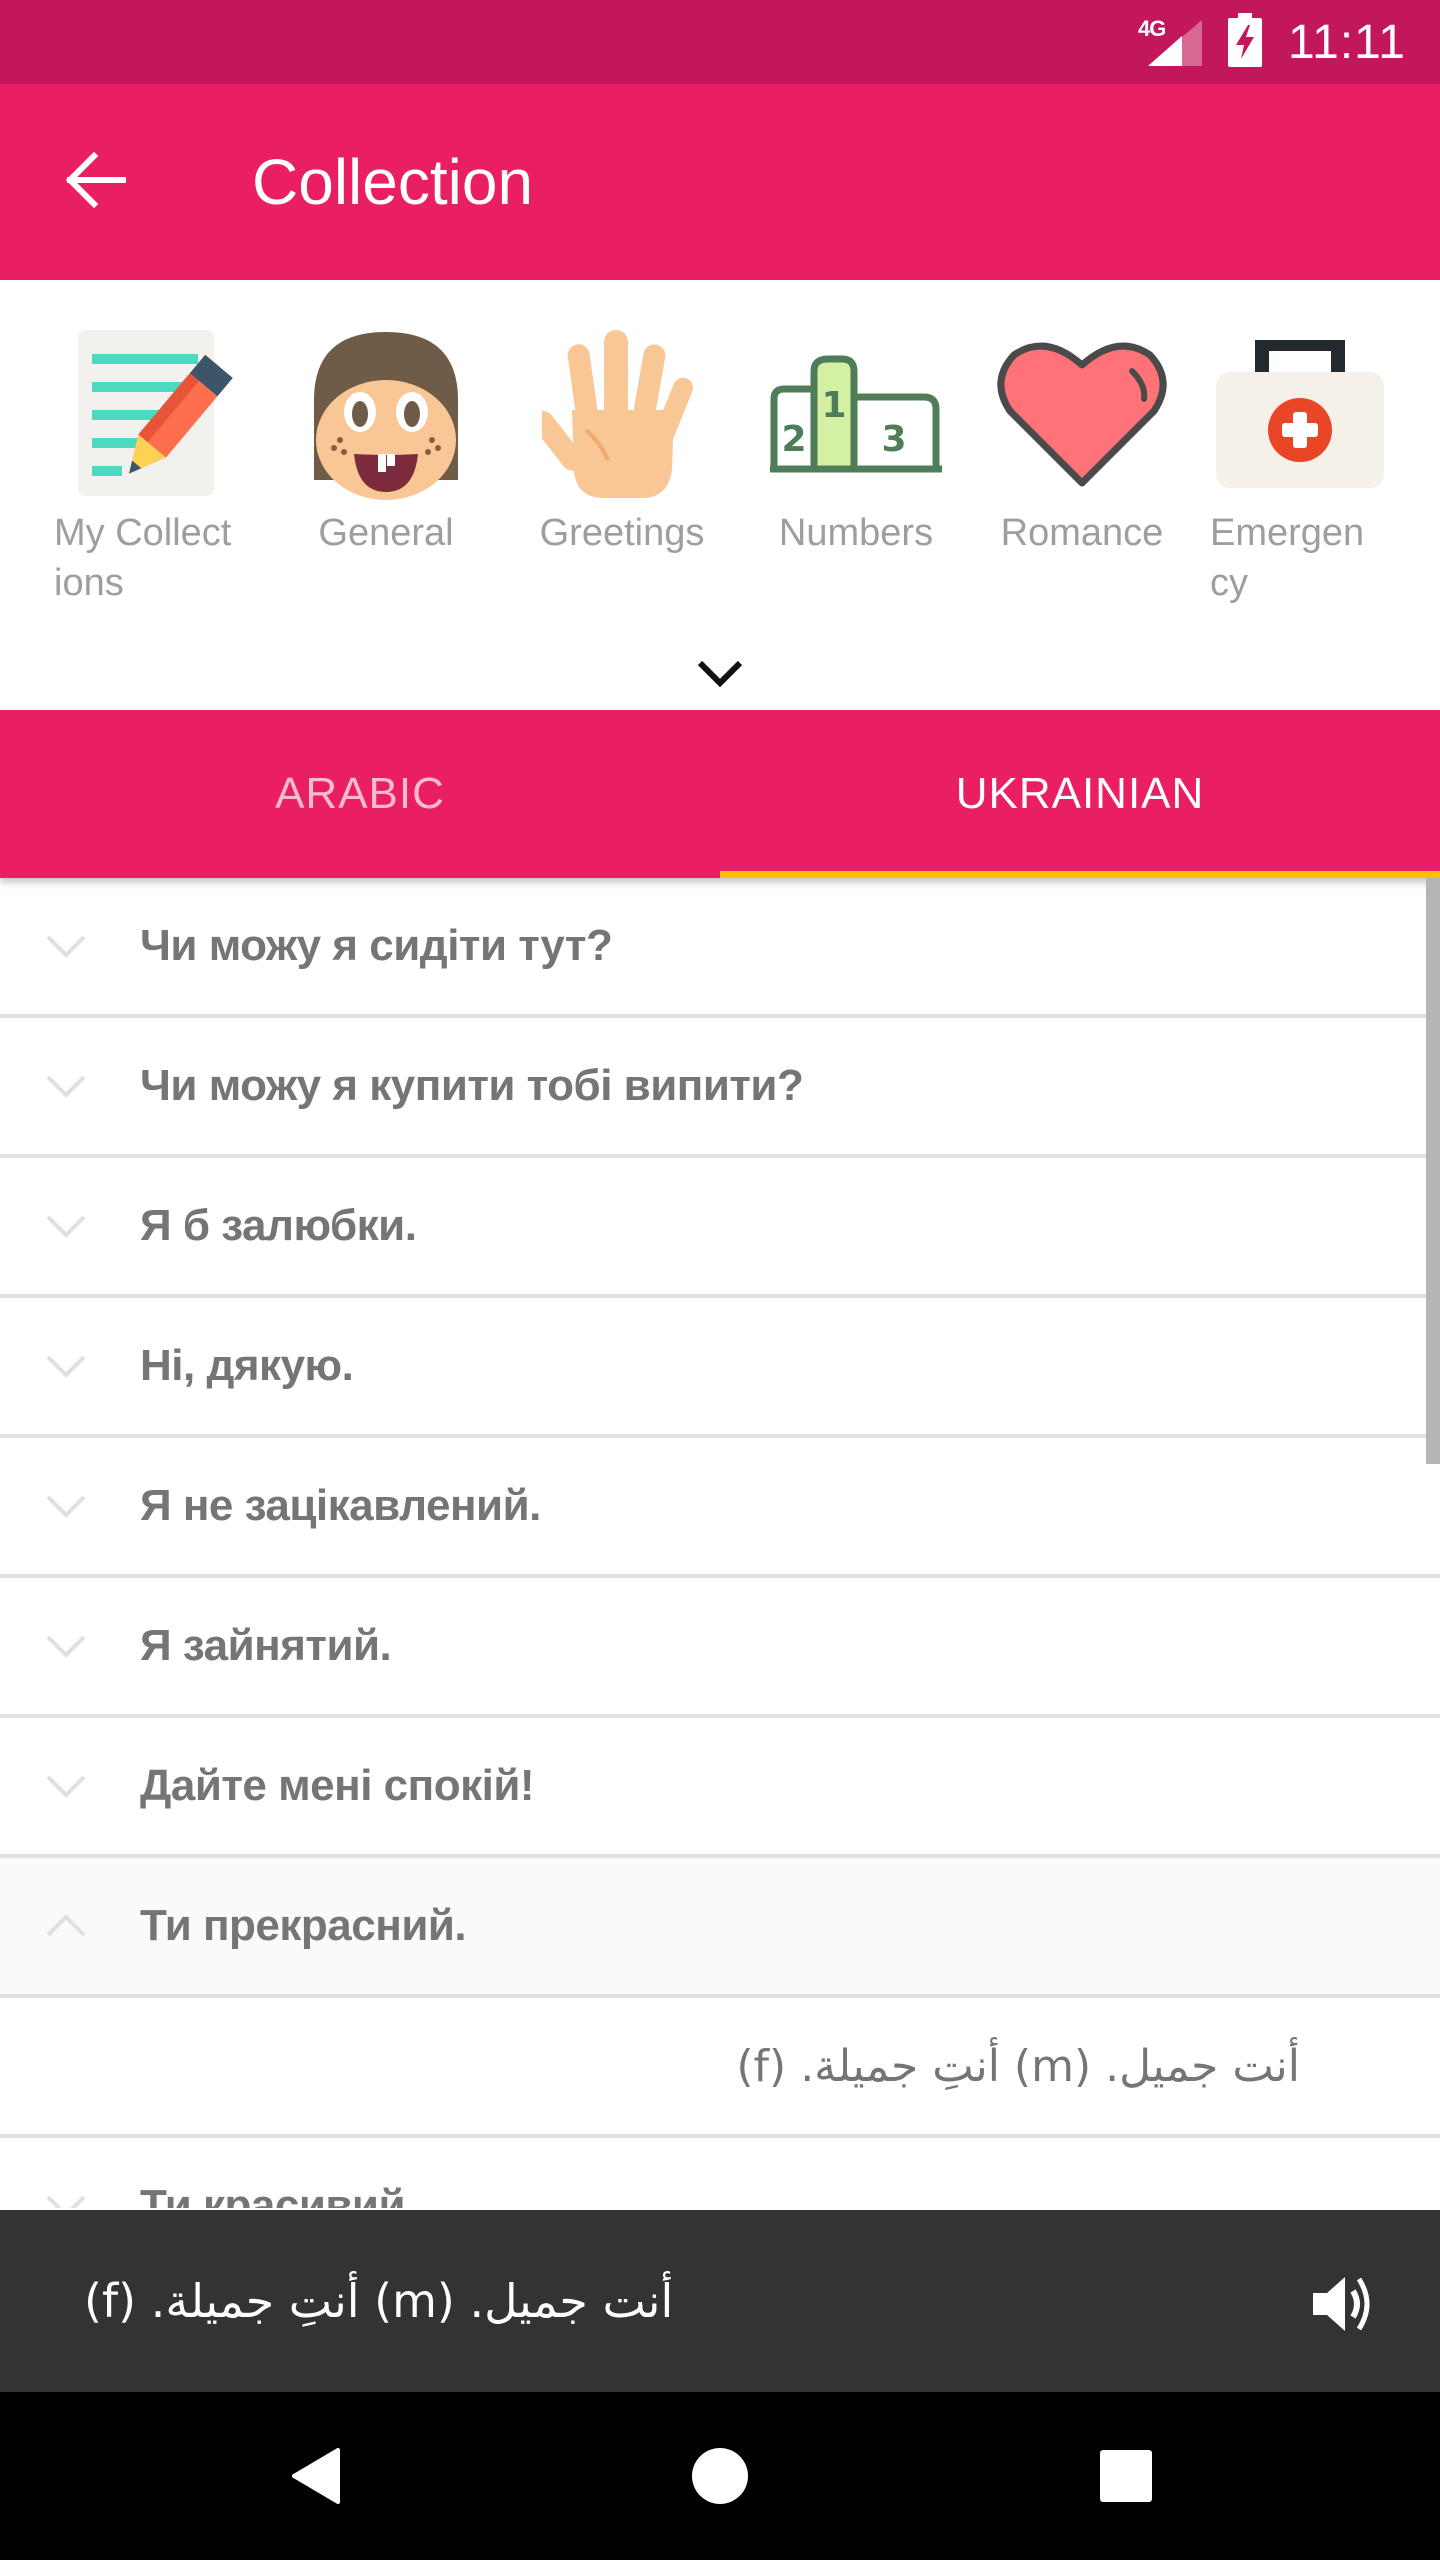  I want to click on phrase-translation-row: أنت جميل. (m) أنتِ جميلة. (f), so click(720, 2068).